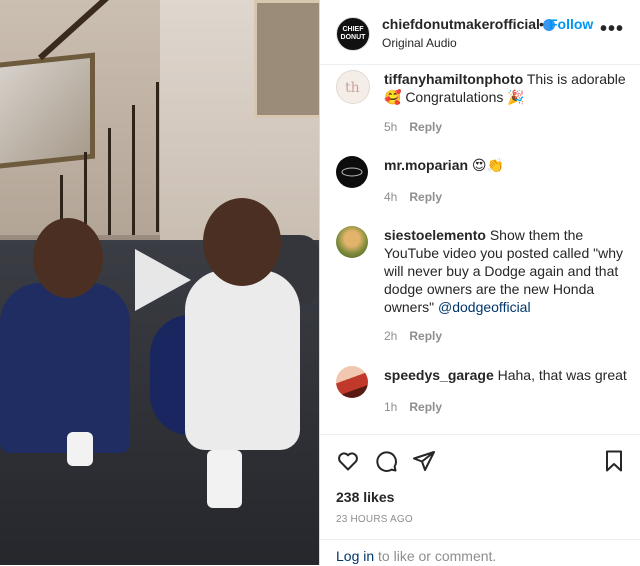 This screenshot has height=566, width=640. Describe the element at coordinates (390, 336) in the screenshot. I see `comment-time: 2h` at that location.